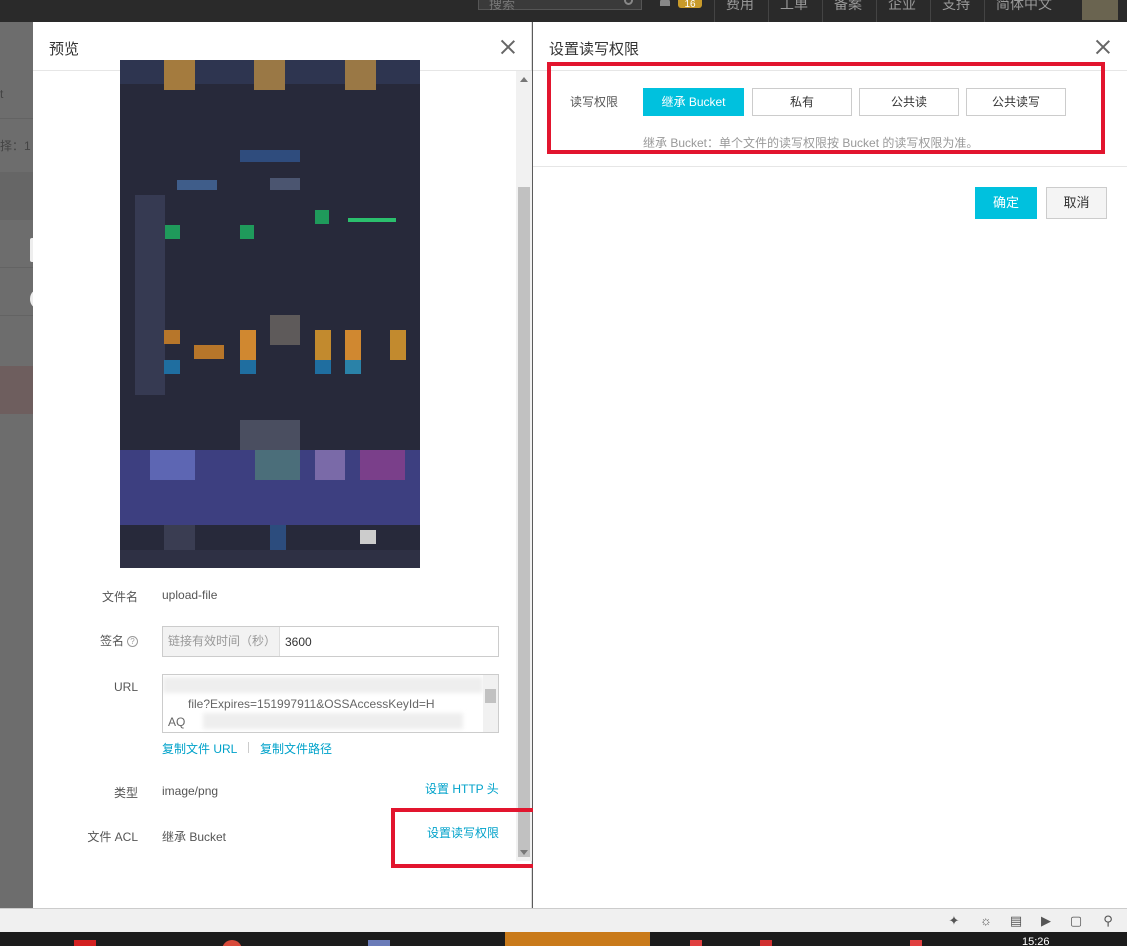 Image resolution: width=1127 pixels, height=946 pixels. Describe the element at coordinates (119, 597) in the screenshot. I see `filename-label: 文件名` at that location.